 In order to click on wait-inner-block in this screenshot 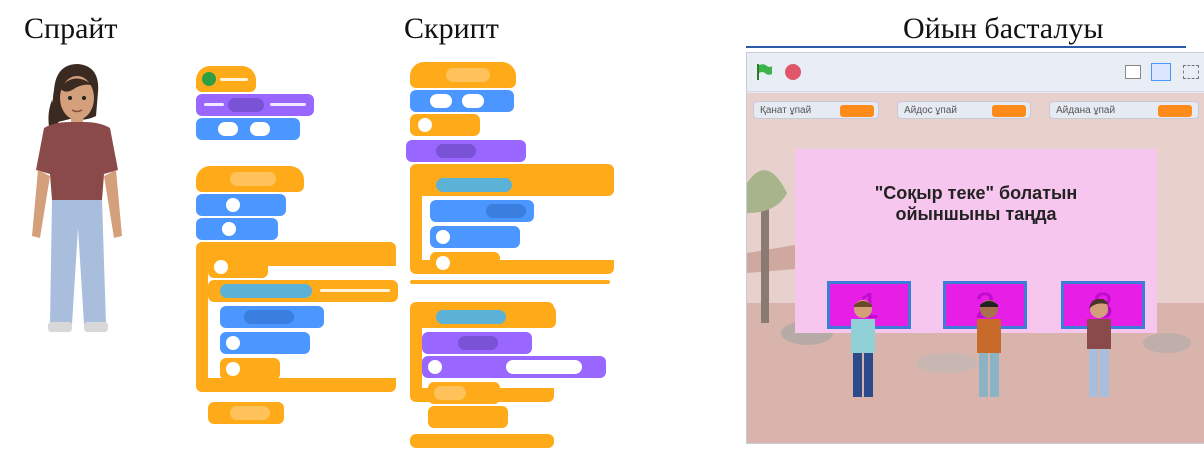, I will do `click(465, 263)`.